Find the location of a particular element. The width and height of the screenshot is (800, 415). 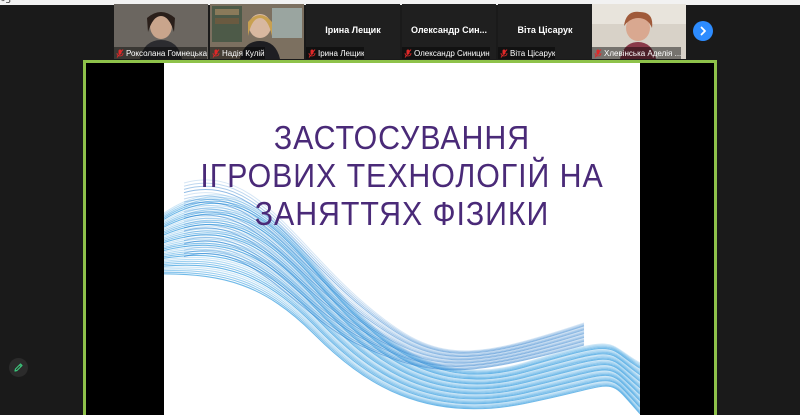

annotate-button is located at coordinates (18, 367).